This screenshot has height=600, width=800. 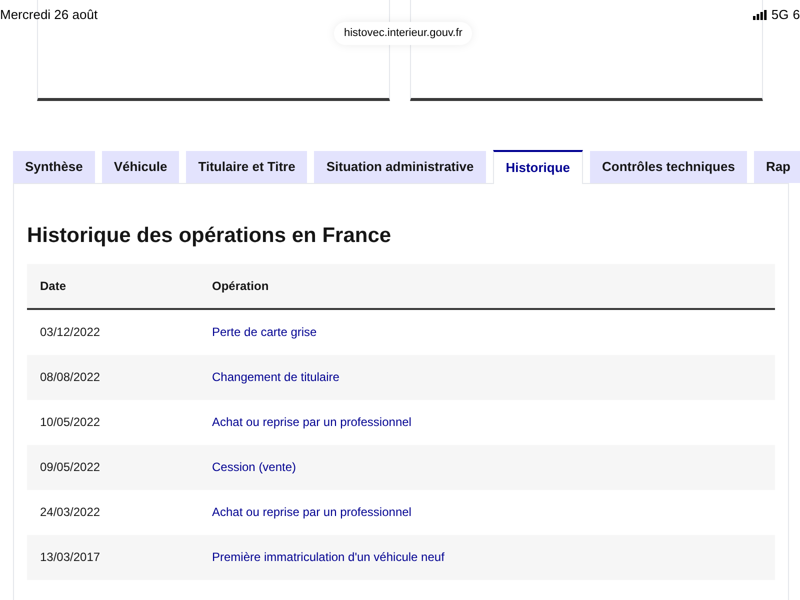 What do you see at coordinates (247, 167) in the screenshot?
I see `tab: Titulaire et Titre` at bounding box center [247, 167].